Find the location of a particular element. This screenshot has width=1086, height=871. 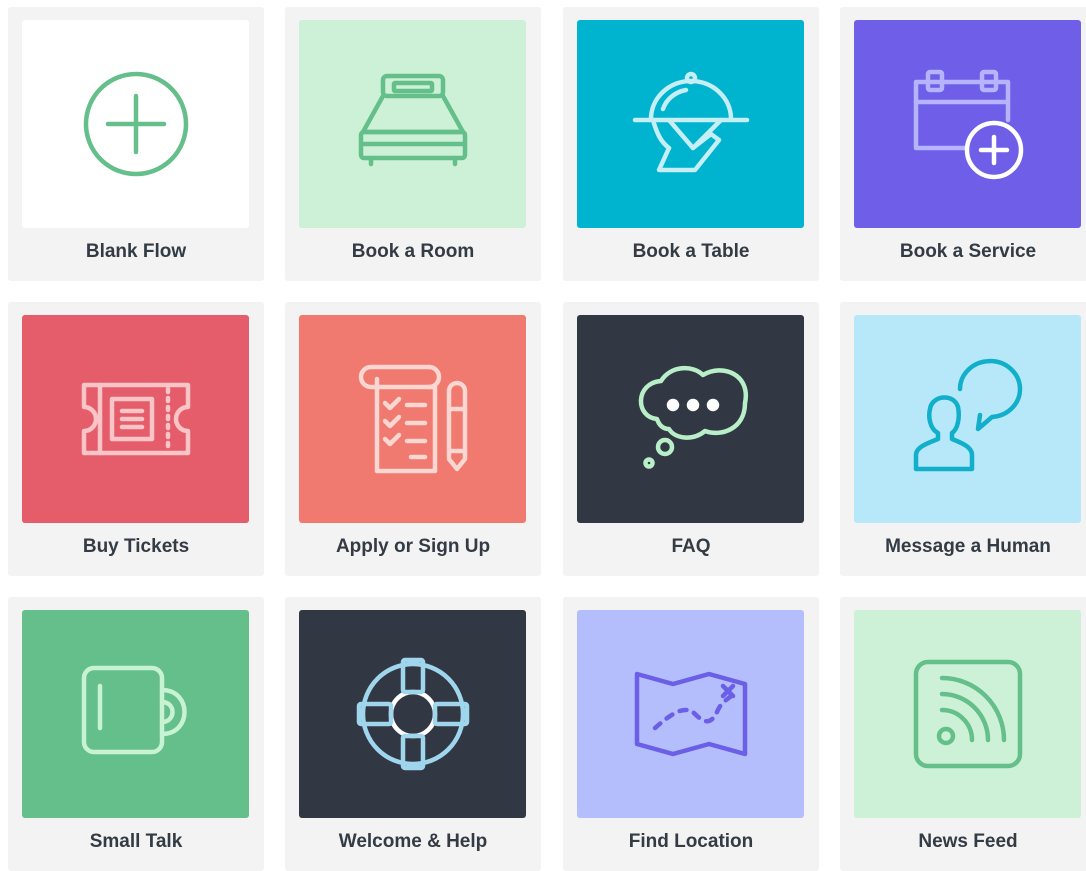

card-blank-flow: Blank Flow is located at coordinates (136, 144).